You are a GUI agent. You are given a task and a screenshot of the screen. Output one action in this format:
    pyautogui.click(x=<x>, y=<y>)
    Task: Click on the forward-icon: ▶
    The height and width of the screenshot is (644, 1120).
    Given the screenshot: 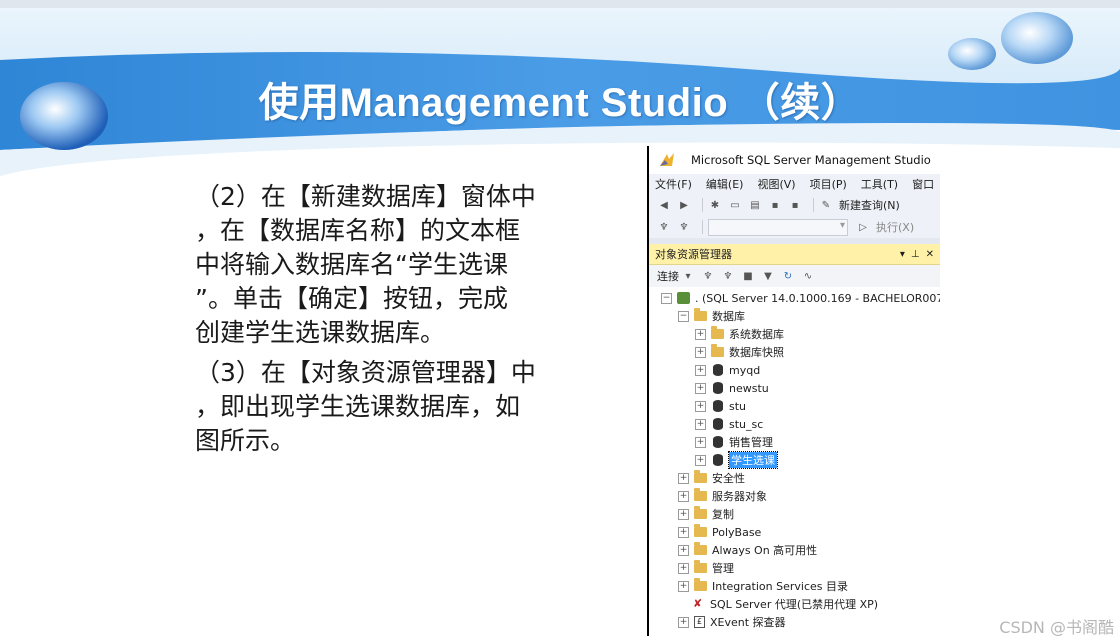 What is the action you would take?
    pyautogui.click(x=684, y=205)
    